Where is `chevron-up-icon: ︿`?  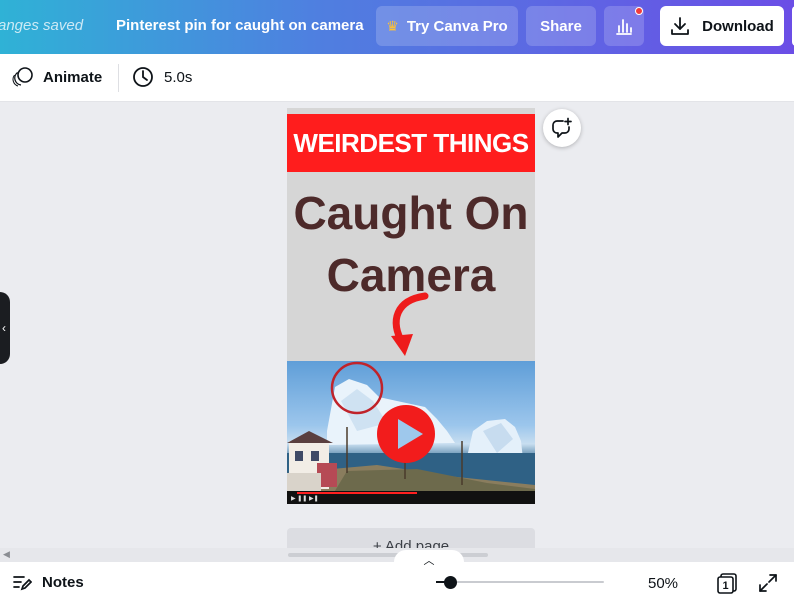
chevron-up-icon: ︿ is located at coordinates (429, 561).